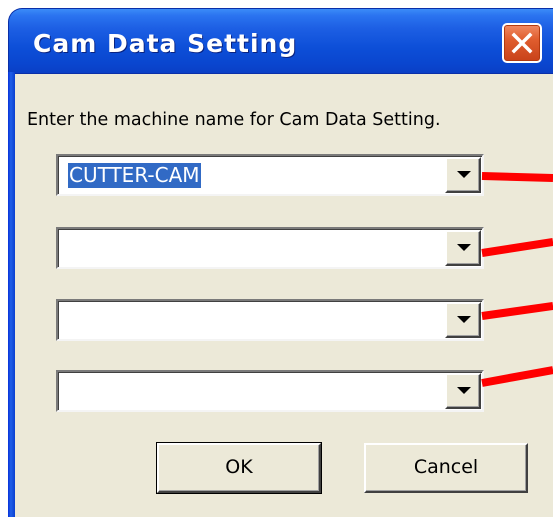  I want to click on annotation-lines, so click(517, 279).